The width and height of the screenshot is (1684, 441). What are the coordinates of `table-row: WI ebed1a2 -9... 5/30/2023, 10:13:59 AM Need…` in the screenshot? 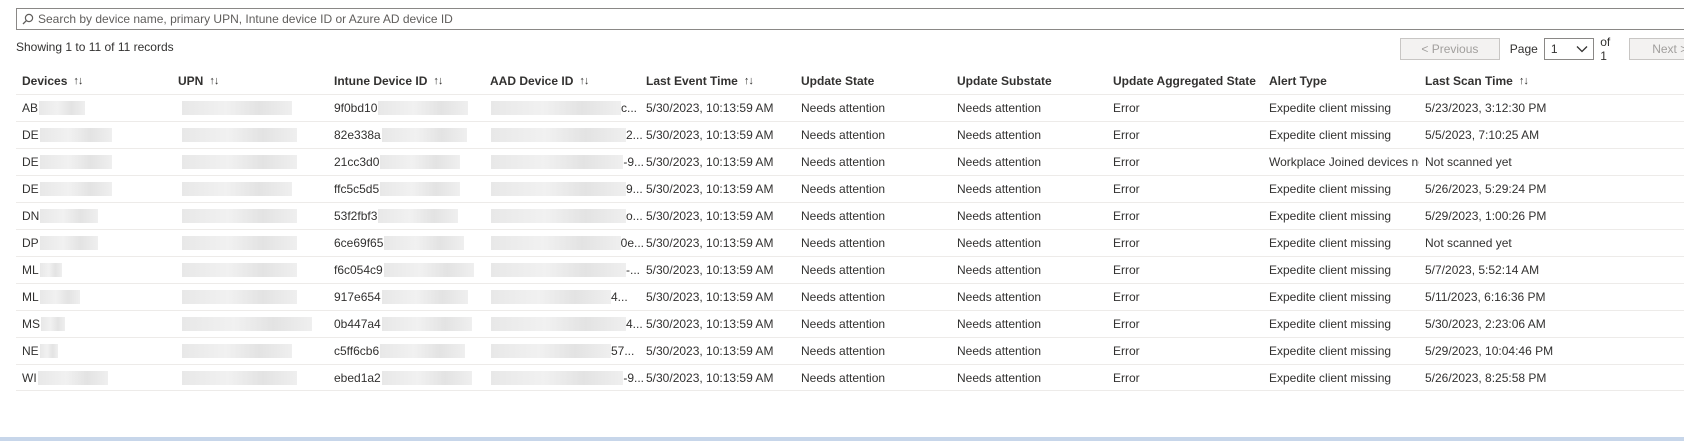 It's located at (850, 377).